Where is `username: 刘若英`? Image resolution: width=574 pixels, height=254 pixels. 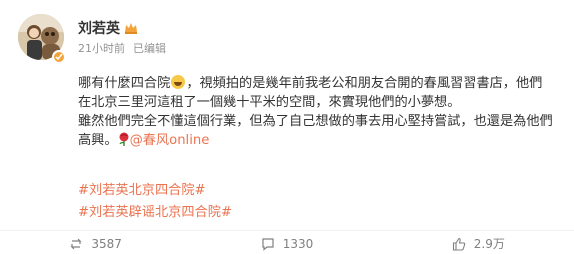
username: 刘若英 is located at coordinates (108, 28).